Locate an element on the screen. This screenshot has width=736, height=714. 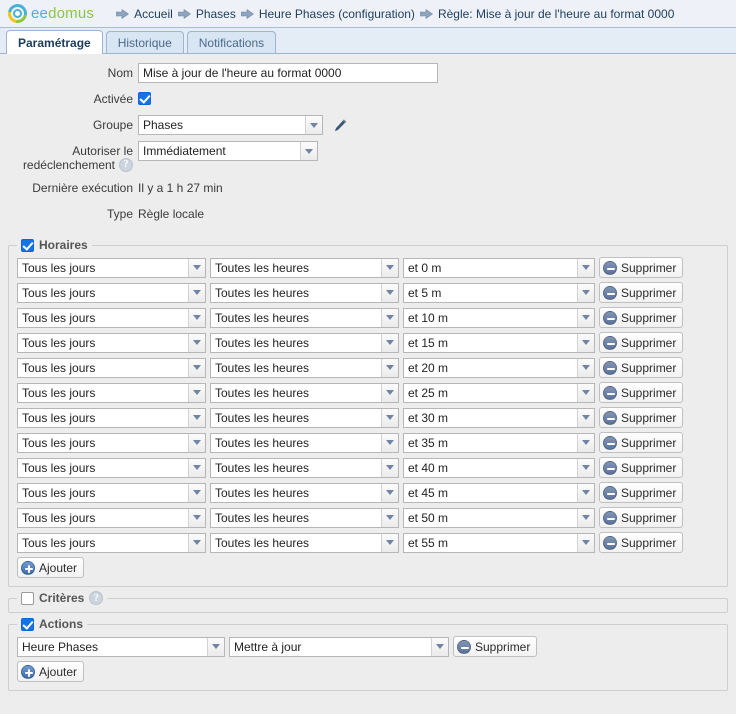
add-schedule-label: Ajouter is located at coordinates (58, 567).